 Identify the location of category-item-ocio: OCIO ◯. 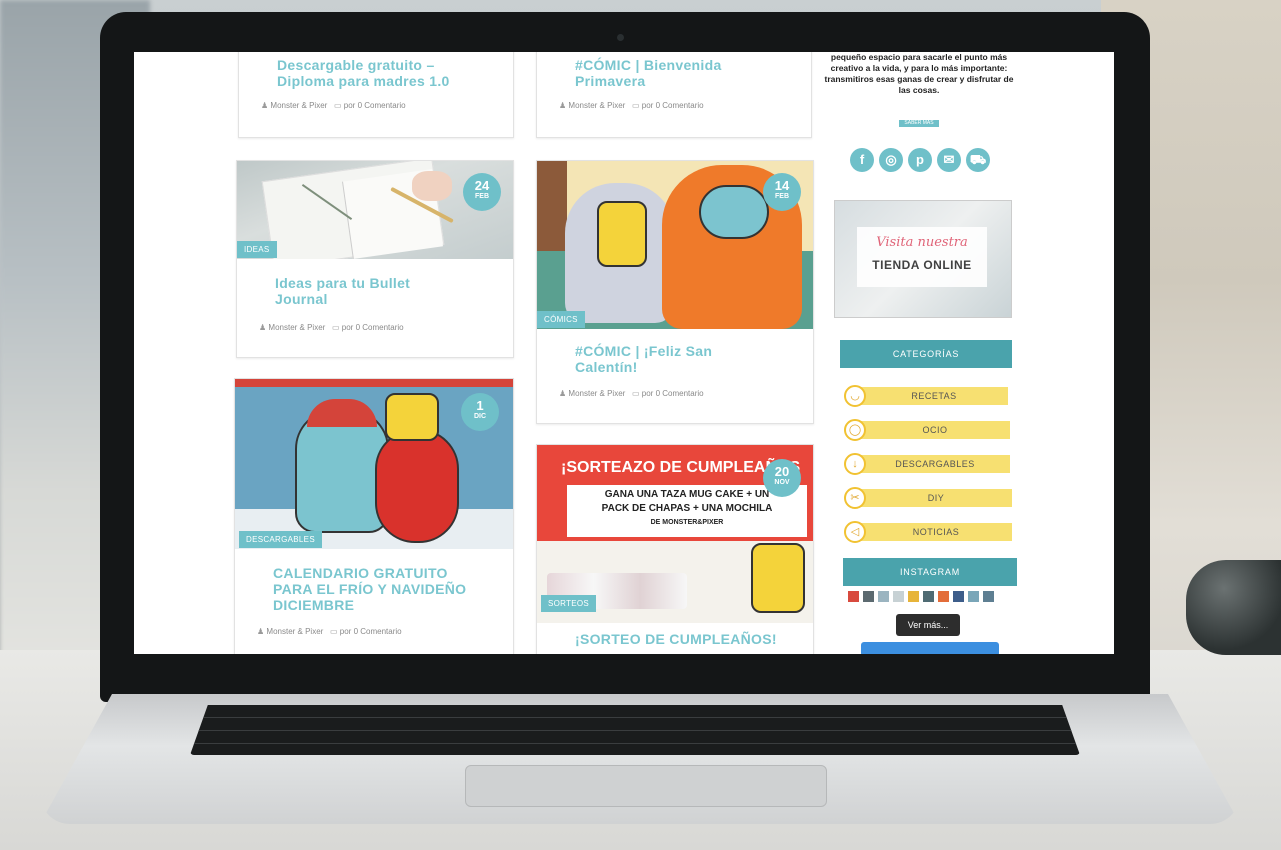
(927, 430).